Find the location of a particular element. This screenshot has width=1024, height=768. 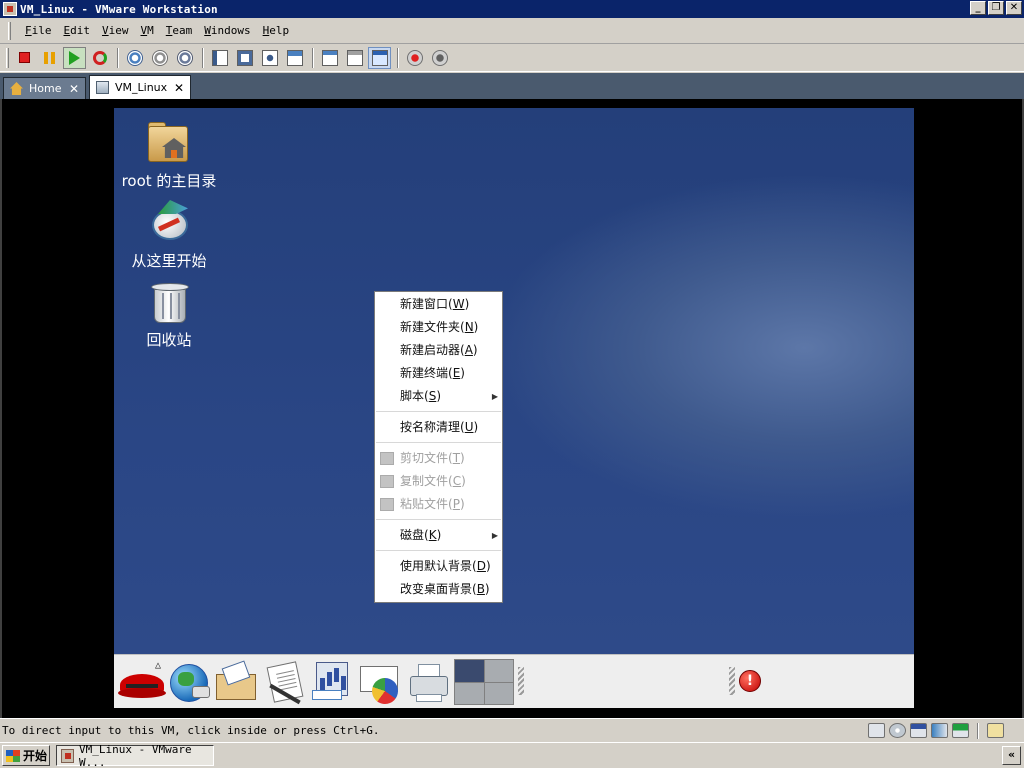

menu-item-text: 使用默认背景( is located at coordinates (438, 566).